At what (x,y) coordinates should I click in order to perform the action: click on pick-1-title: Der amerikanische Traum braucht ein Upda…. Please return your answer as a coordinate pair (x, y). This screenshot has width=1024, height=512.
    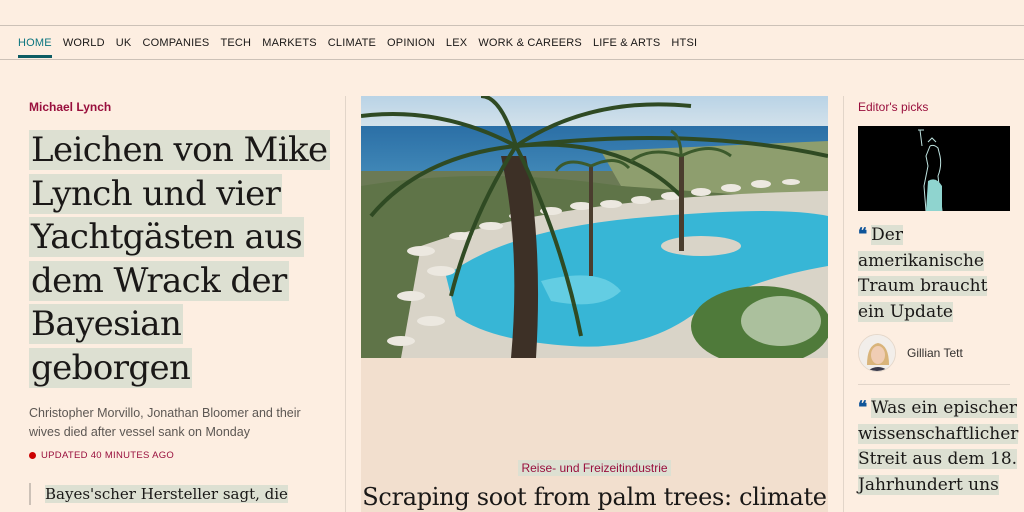
    Looking at the image, I should click on (923, 273).